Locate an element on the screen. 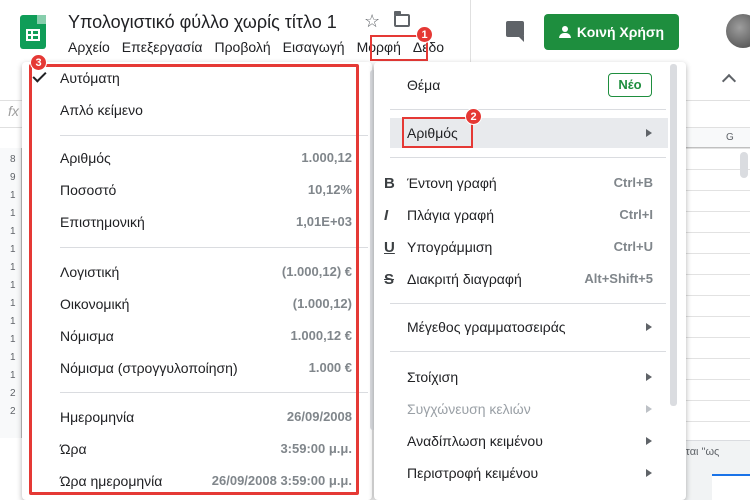 The height and width of the screenshot is (500, 750). number-format-item: Ώρα ημερομηνία 26/09/2008 3:59:00 μ.μ. is located at coordinates (197, 481).